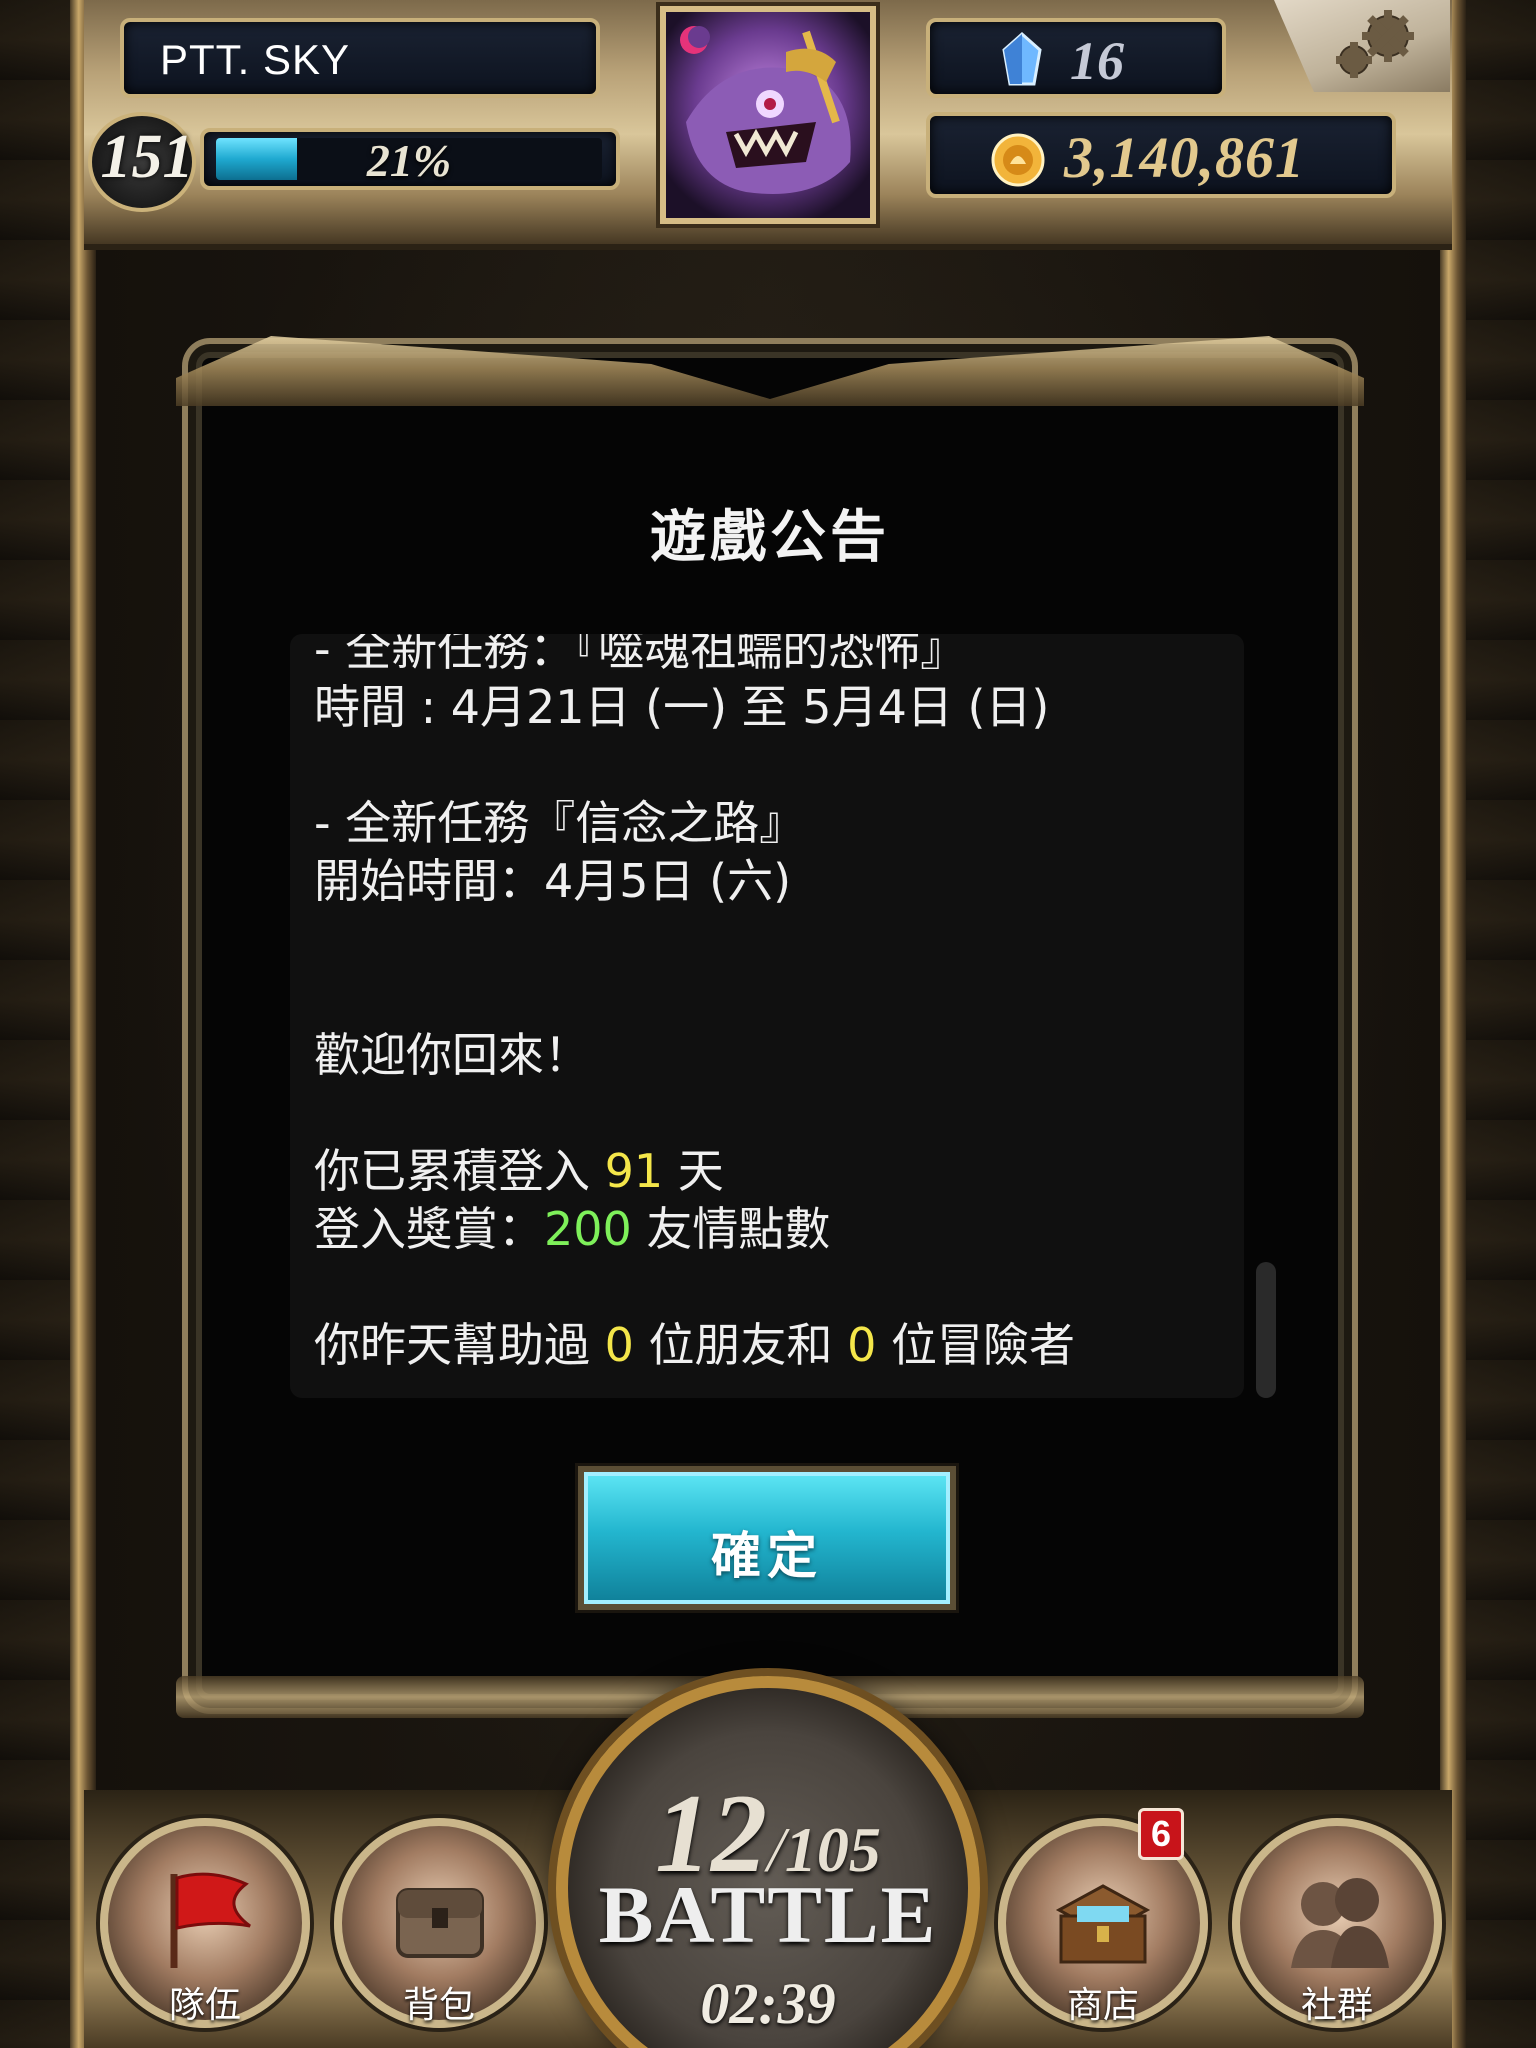  I want to click on notice-line: - 全新任務：『噬魂祖蠕的恐怖』, so click(640, 655).